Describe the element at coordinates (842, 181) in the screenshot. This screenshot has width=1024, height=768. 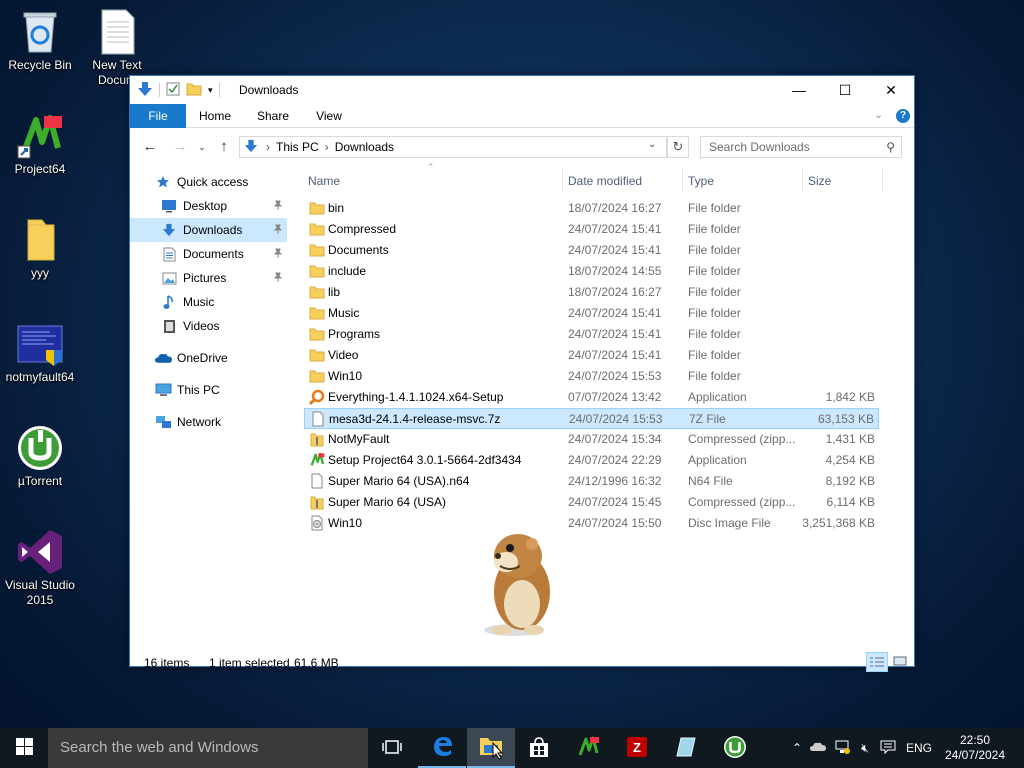
I see `column-header-size: Size` at that location.